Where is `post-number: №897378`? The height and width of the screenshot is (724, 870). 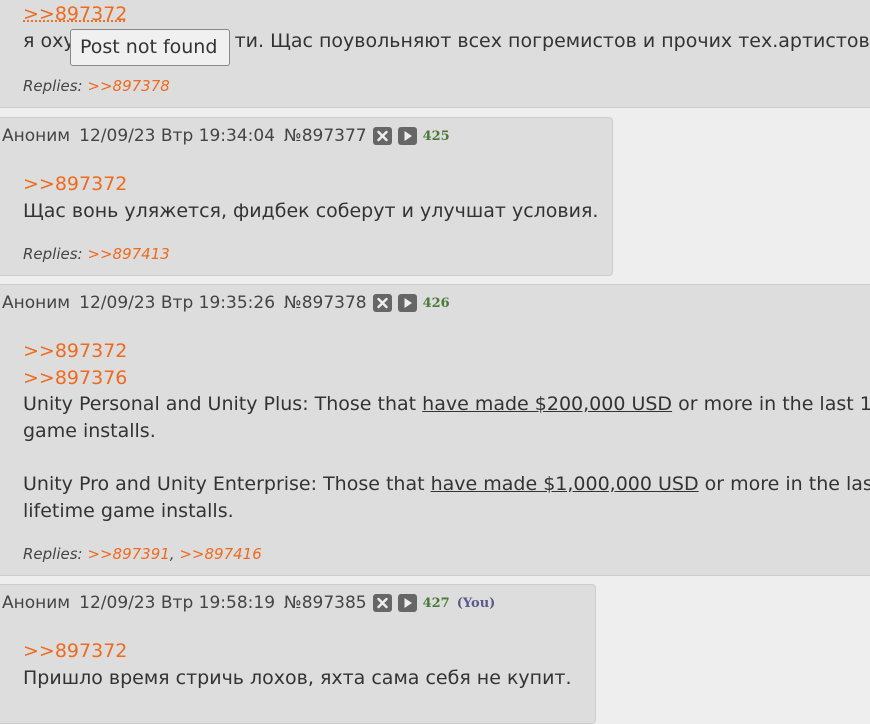 post-number: №897378 is located at coordinates (325, 303).